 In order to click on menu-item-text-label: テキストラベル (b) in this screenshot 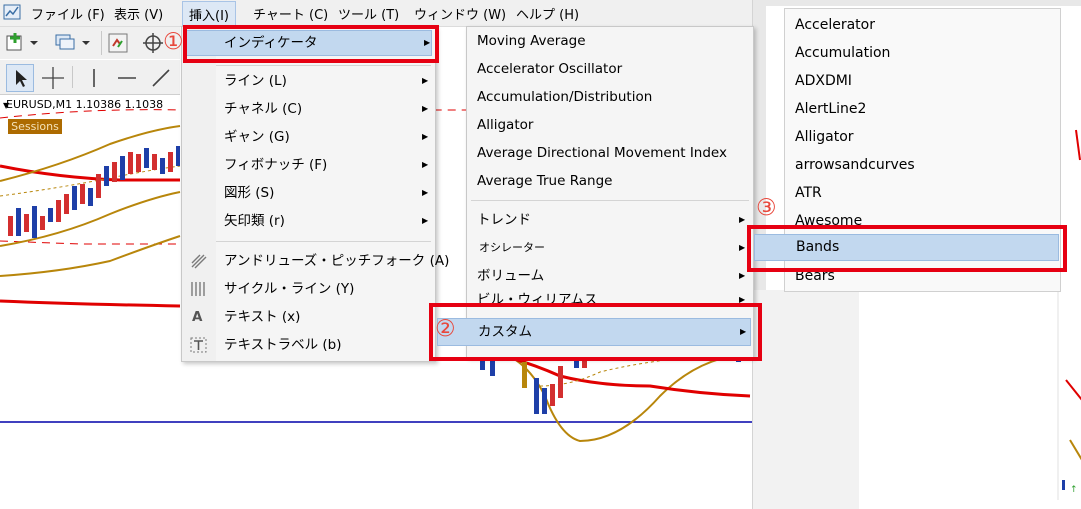, I will do `click(308, 345)`.